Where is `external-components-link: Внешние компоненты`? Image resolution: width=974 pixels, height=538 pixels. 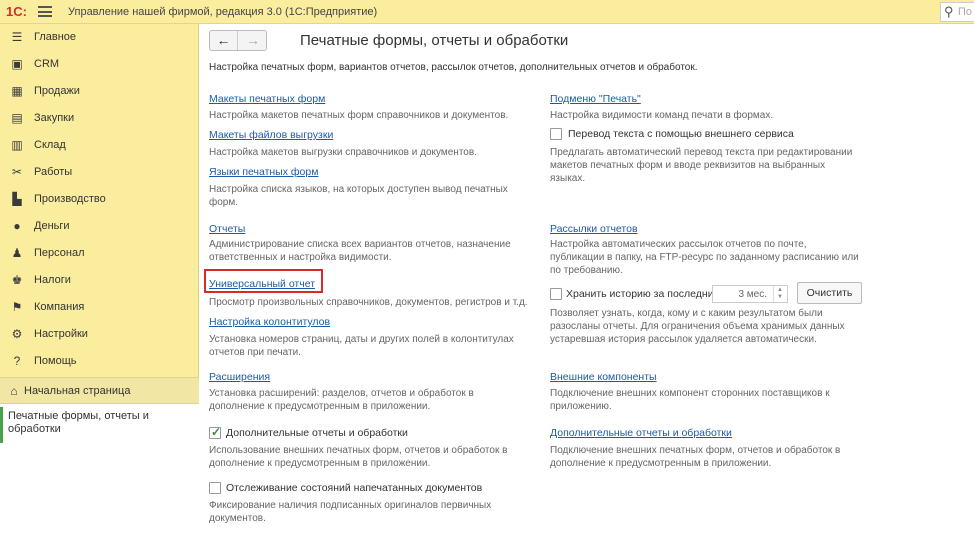
external-components-link: Внешние компоненты is located at coordinates (603, 377).